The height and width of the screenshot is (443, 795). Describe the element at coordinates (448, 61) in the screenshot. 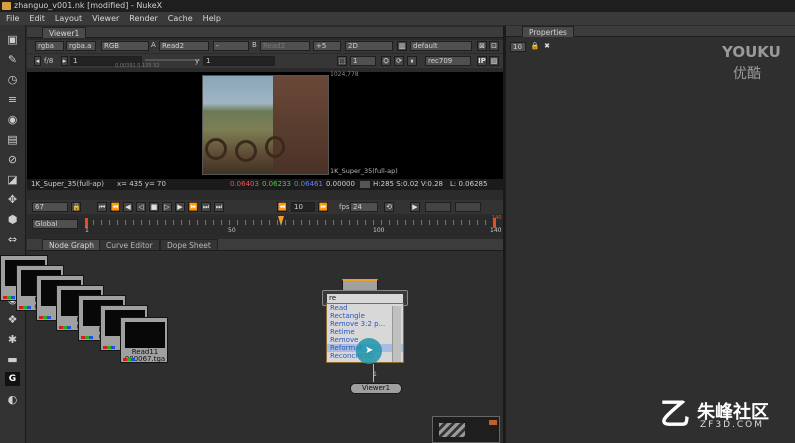

I see `output-transform-dropdown: rec709` at that location.